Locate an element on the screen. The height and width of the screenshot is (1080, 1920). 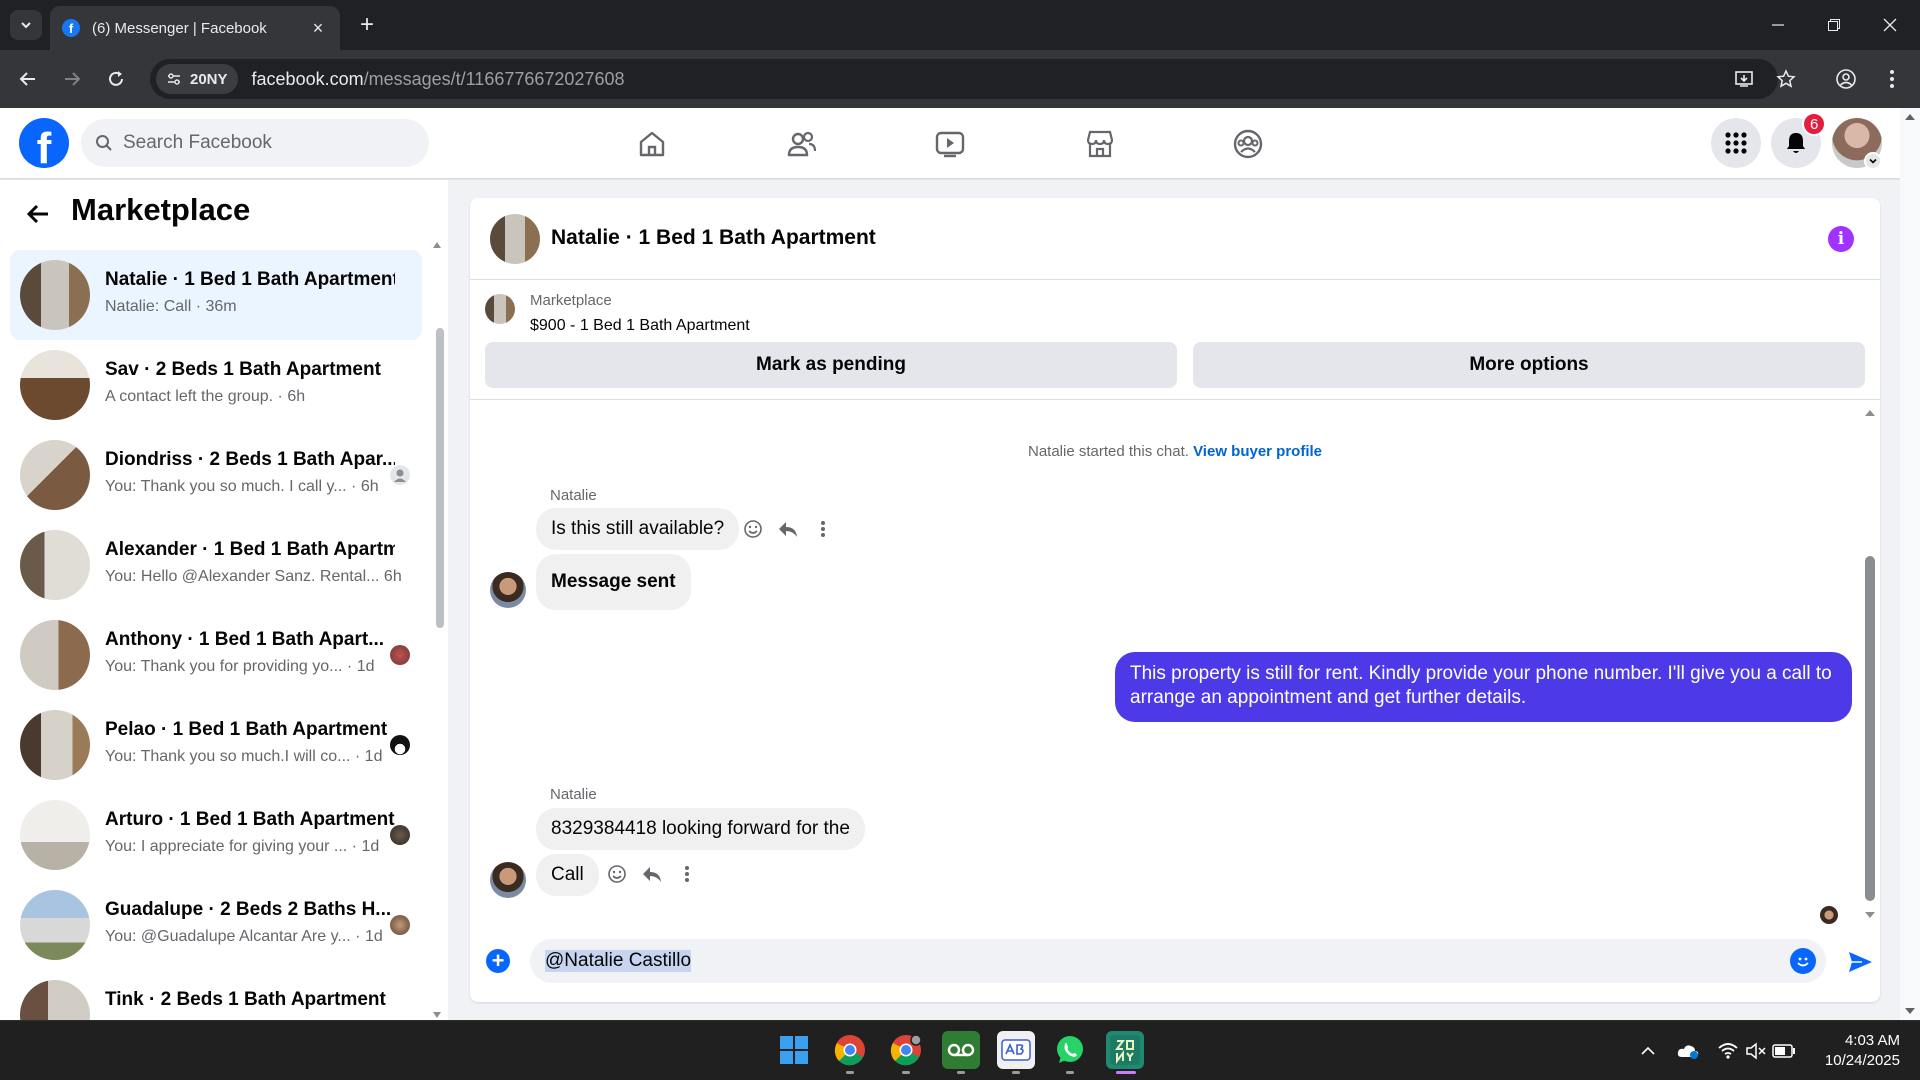
system-clock: 4:03 AM 10/24/2025 is located at coordinates (1850, 1051).